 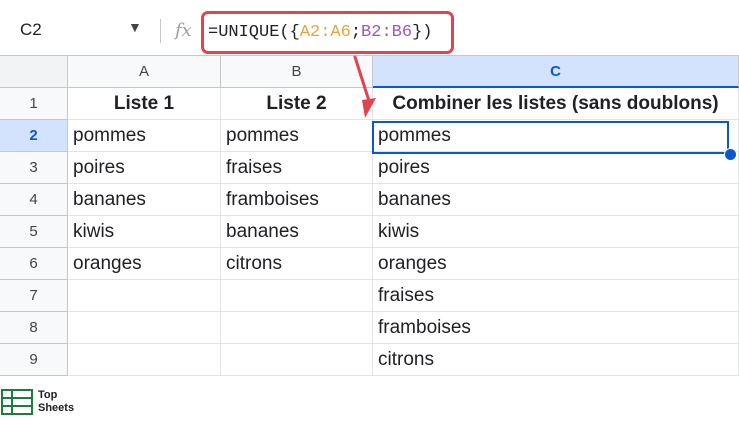 What do you see at coordinates (364, 86) in the screenshot?
I see `annotation-arrow-icon` at bounding box center [364, 86].